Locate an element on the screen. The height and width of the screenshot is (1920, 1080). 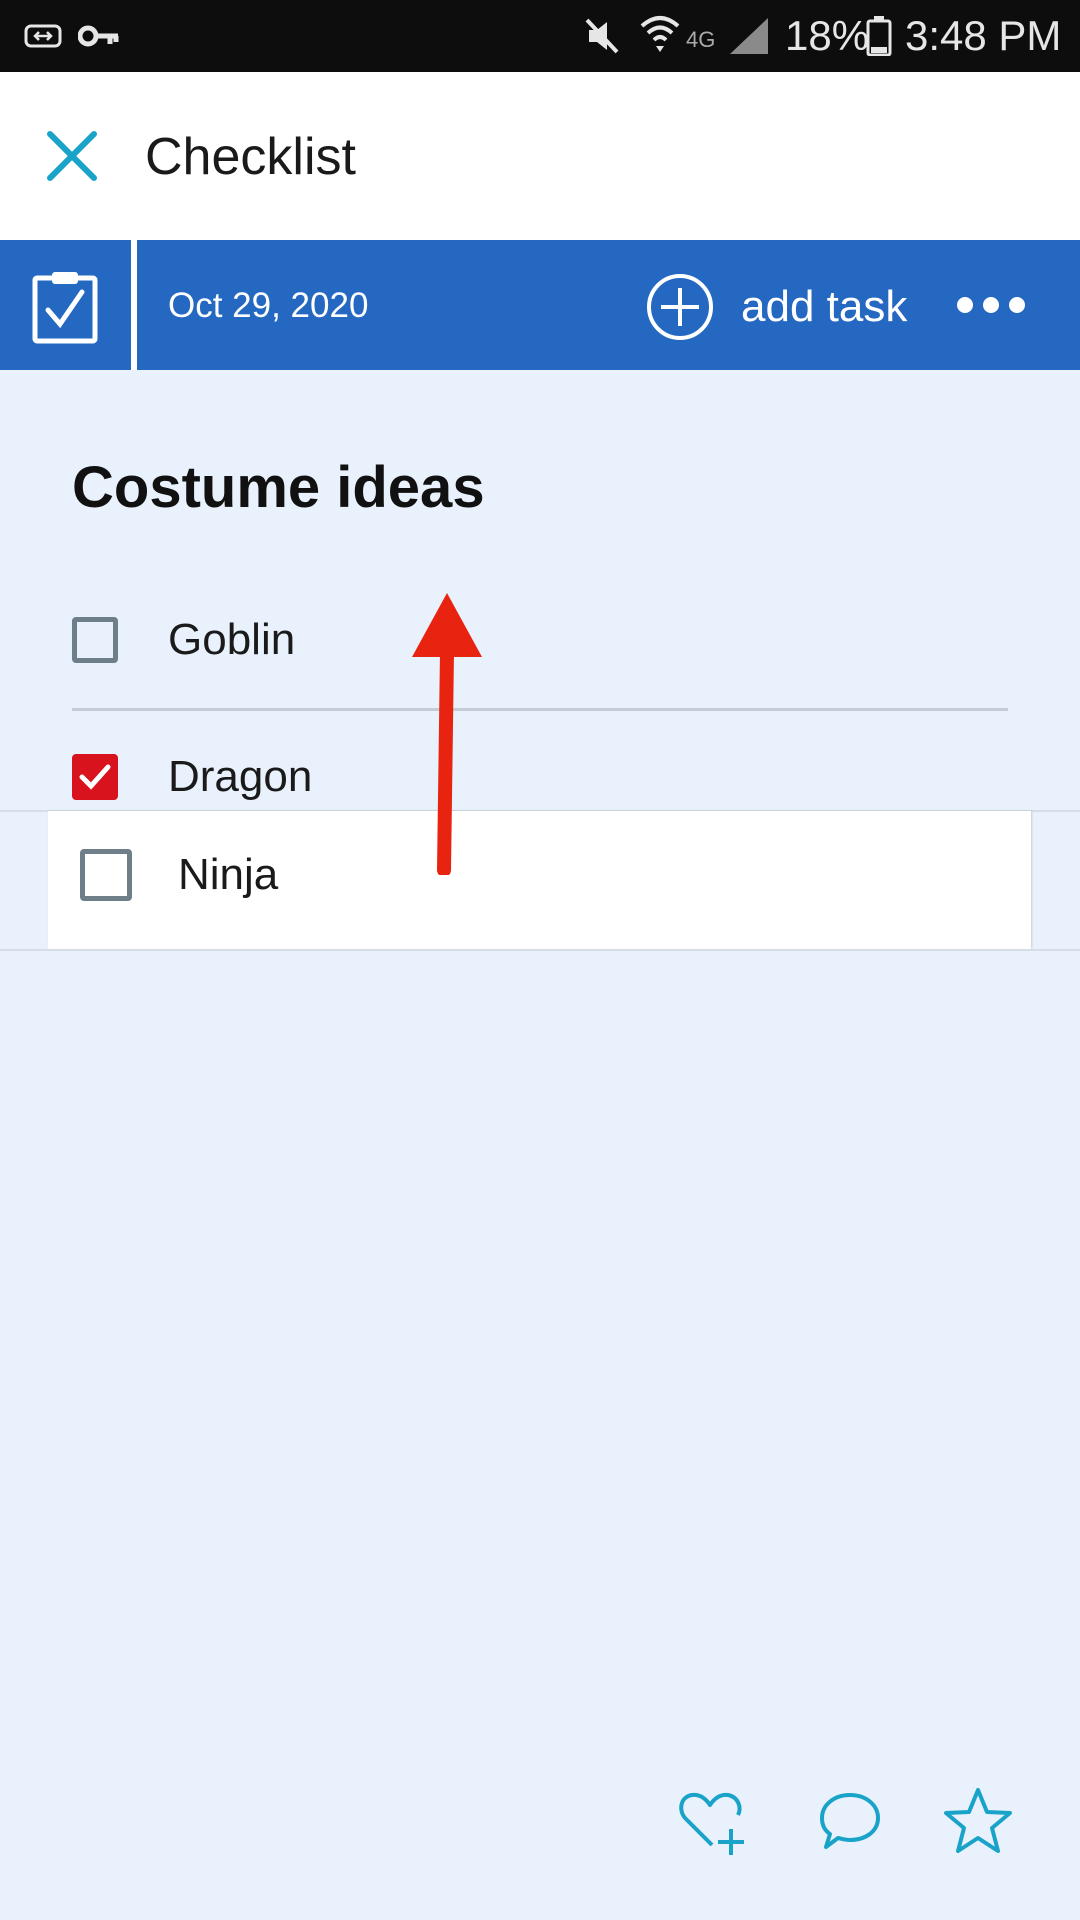
status-bar: 4G 18% 3:48 PM is located at coordinates (540, 36).